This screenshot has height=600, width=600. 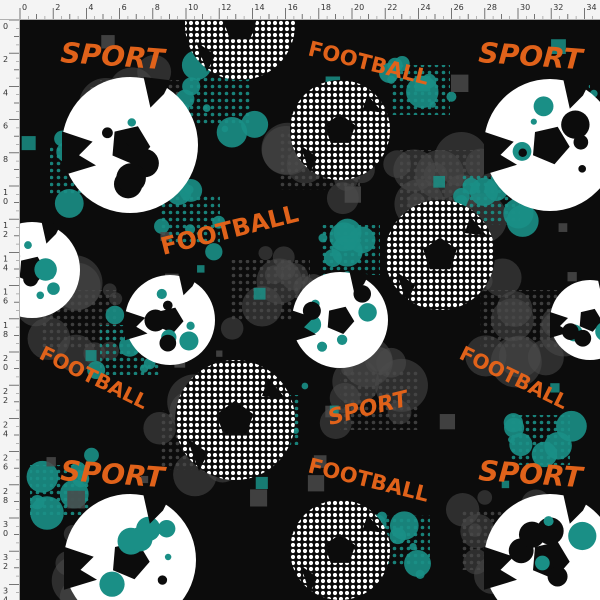 I want to click on vertical-ruler: 0246810121416182022242628303234, so click(x=10, y=310).